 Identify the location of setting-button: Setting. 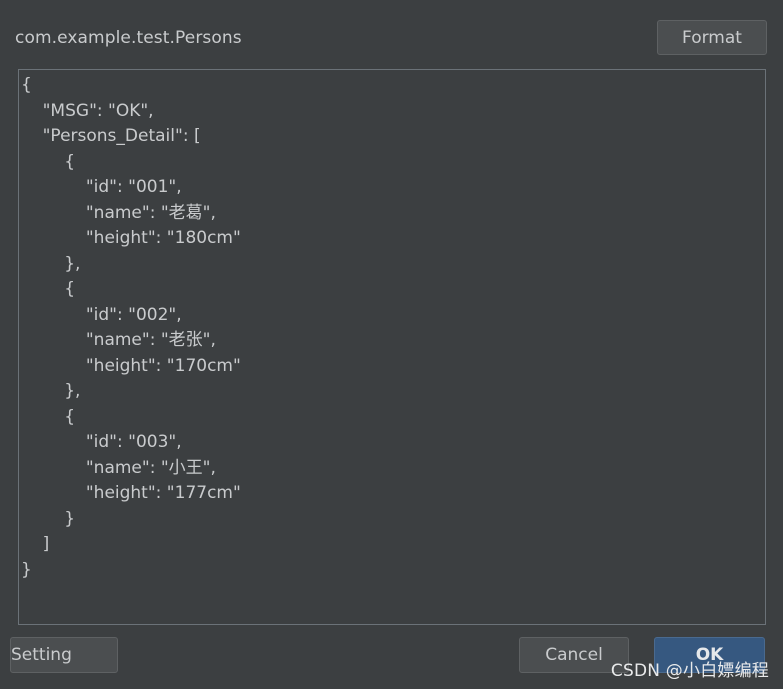
(64, 655).